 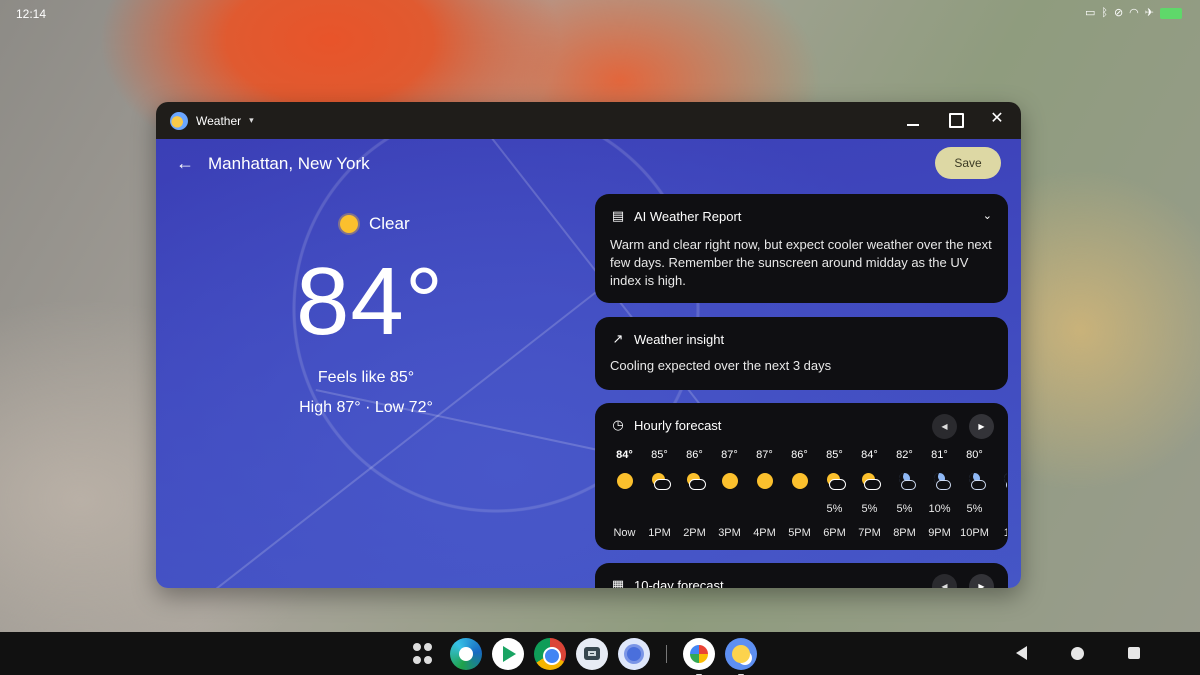 I want to click on ten-day-nav: ◀ ▶, so click(x=963, y=581).